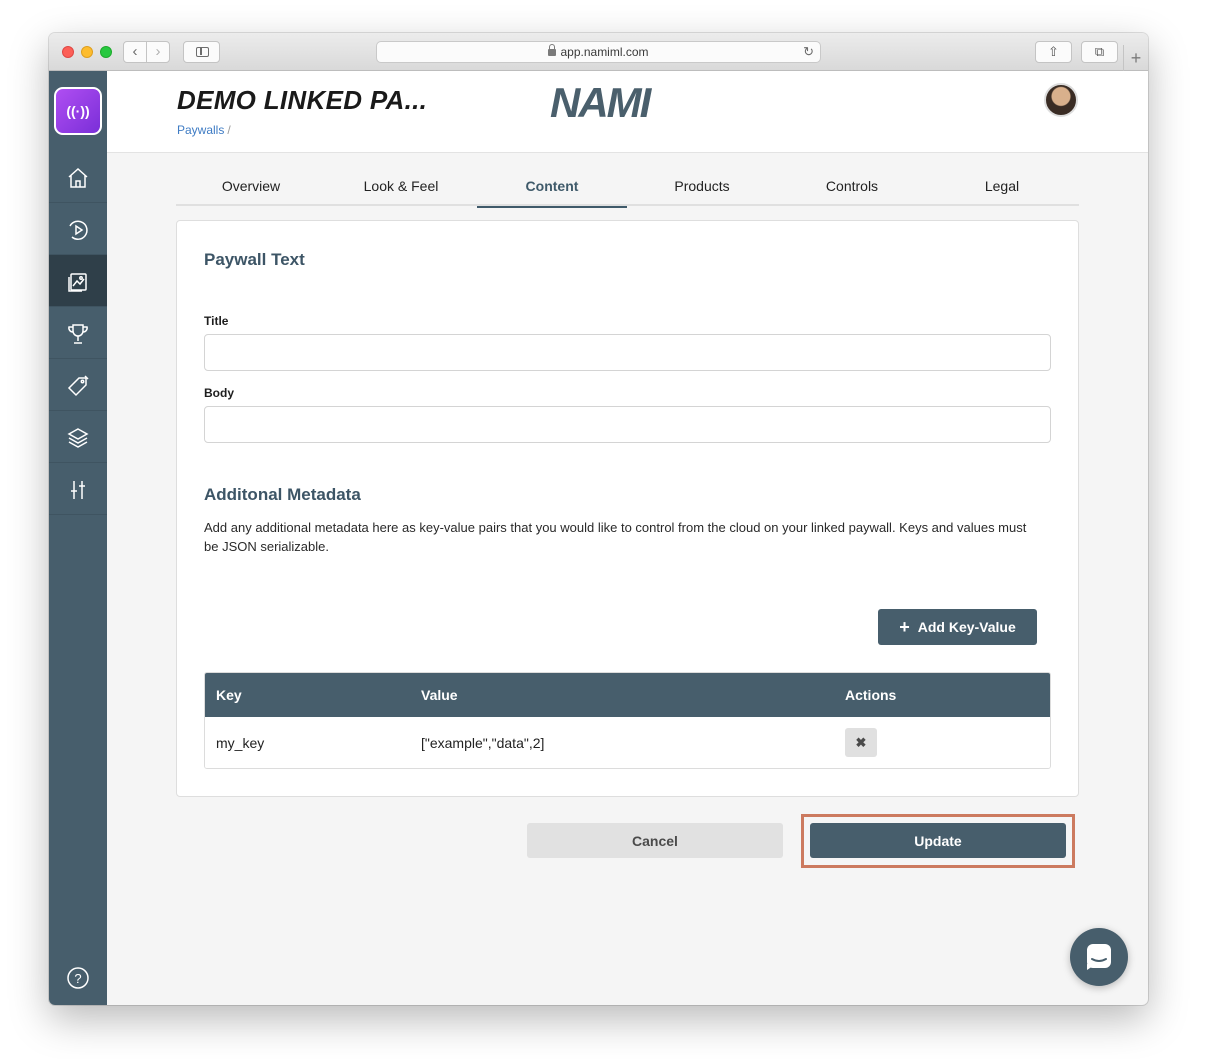 The width and height of the screenshot is (1224, 1059). I want to click on row-value: ["example","data",2], so click(483, 743).